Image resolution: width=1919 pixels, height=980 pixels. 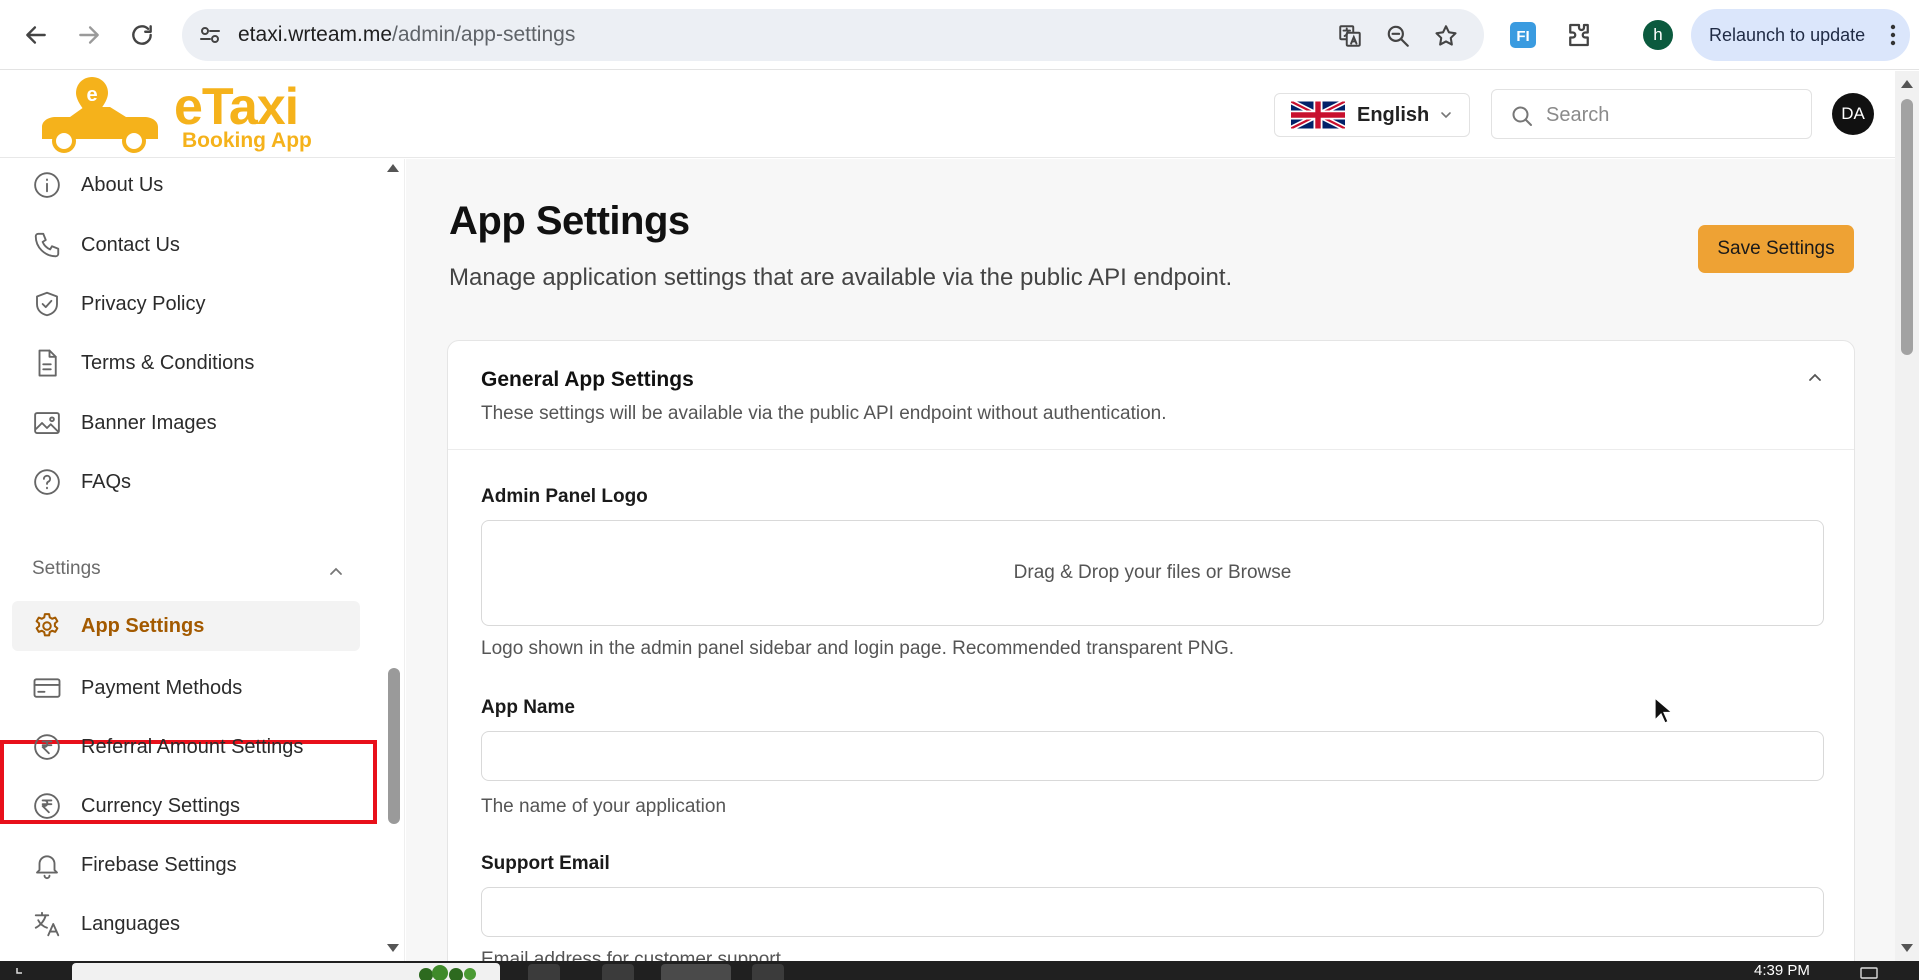 What do you see at coordinates (160, 805) in the screenshot?
I see `sidebar-item-label: Currency Settings` at bounding box center [160, 805].